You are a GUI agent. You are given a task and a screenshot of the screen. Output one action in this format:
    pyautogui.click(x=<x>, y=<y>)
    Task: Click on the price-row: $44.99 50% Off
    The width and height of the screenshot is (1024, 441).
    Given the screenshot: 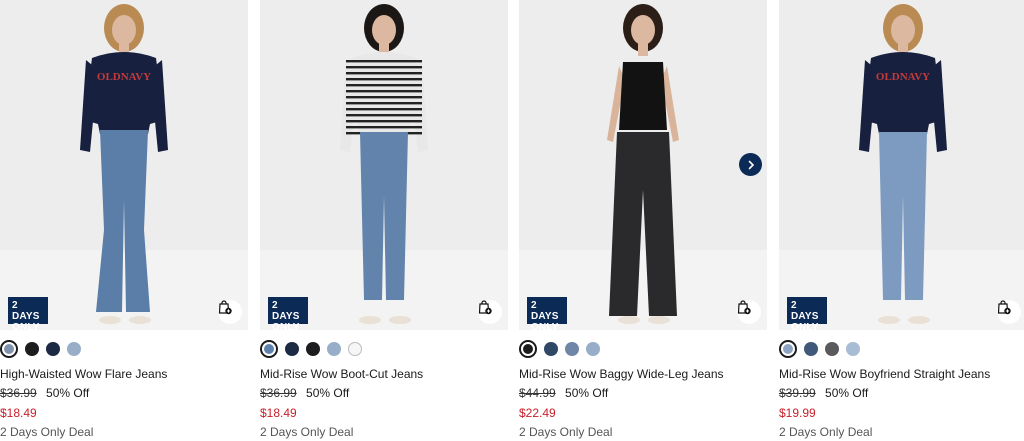 What is the action you would take?
    pyautogui.click(x=563, y=393)
    